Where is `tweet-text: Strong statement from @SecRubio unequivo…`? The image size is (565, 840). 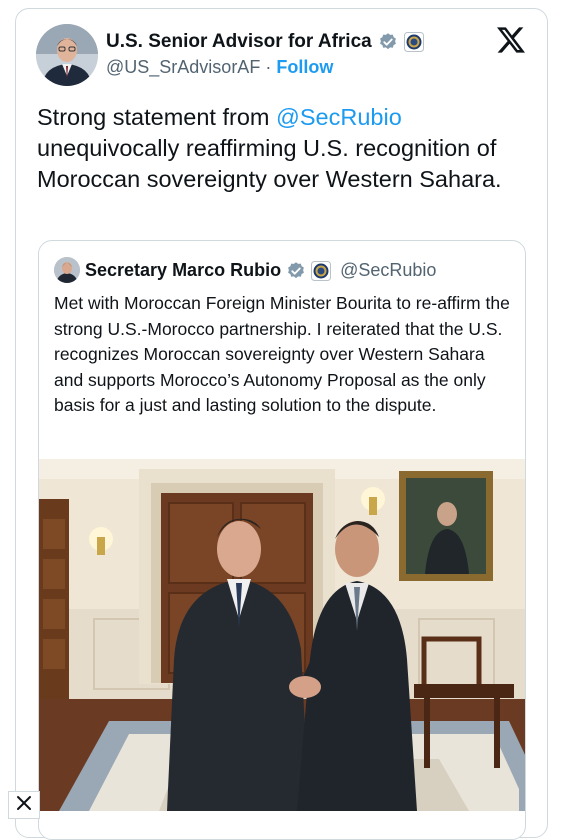 tweet-text: Strong statement from @SecRubio unequivo… is located at coordinates (282, 148).